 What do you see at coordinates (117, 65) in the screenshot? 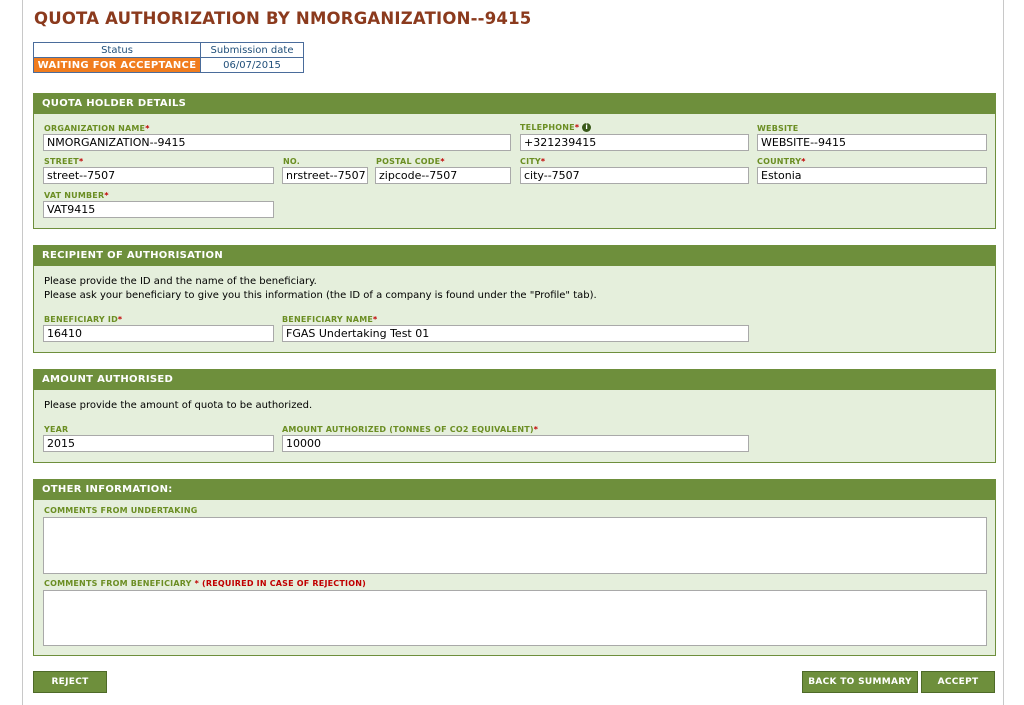
I see `status-badge: WAITING FOR ACCEPTANCE` at bounding box center [117, 65].